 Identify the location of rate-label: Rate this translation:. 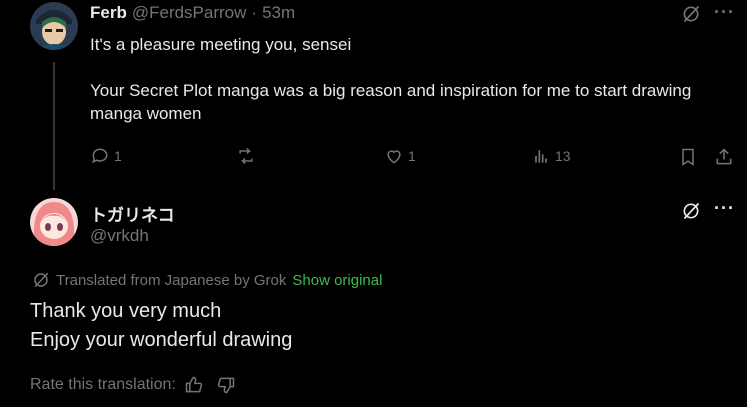
(103, 384).